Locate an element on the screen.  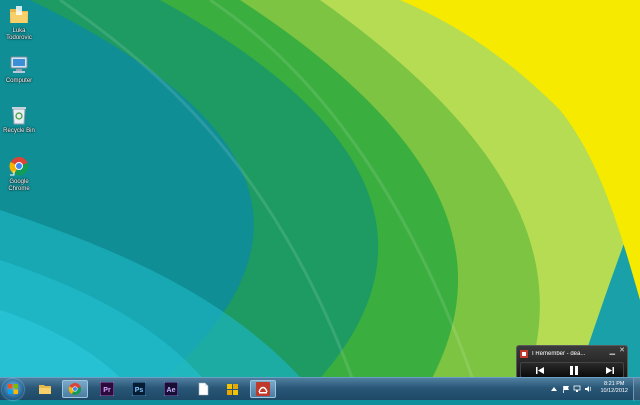
desktop-icon-label: Computer is located at coordinates (19, 81).